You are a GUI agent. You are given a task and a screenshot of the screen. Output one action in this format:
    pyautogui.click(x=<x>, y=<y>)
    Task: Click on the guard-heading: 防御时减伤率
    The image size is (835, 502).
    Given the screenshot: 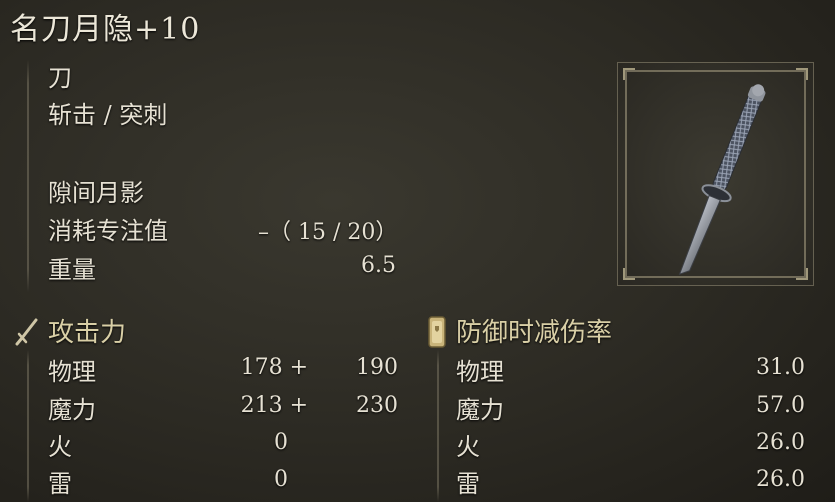 What is the action you would take?
    pyautogui.click(x=534, y=333)
    